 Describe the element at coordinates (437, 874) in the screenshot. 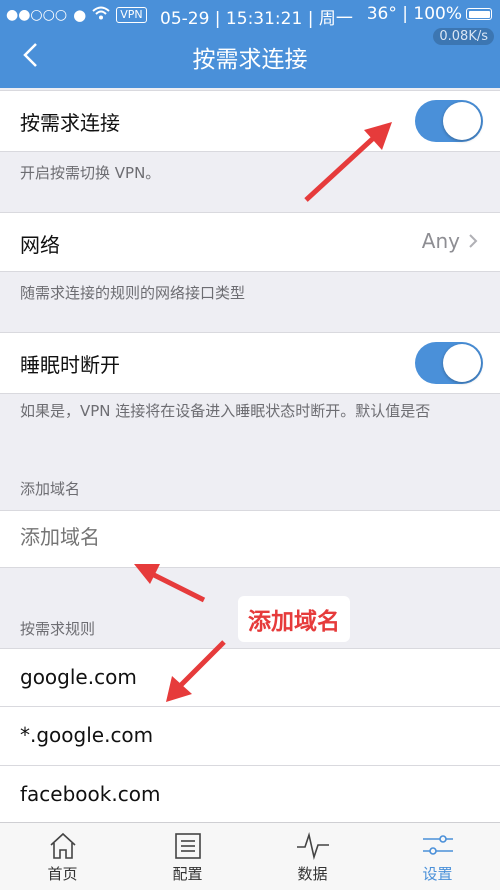

I see `tab-label: 设置` at that location.